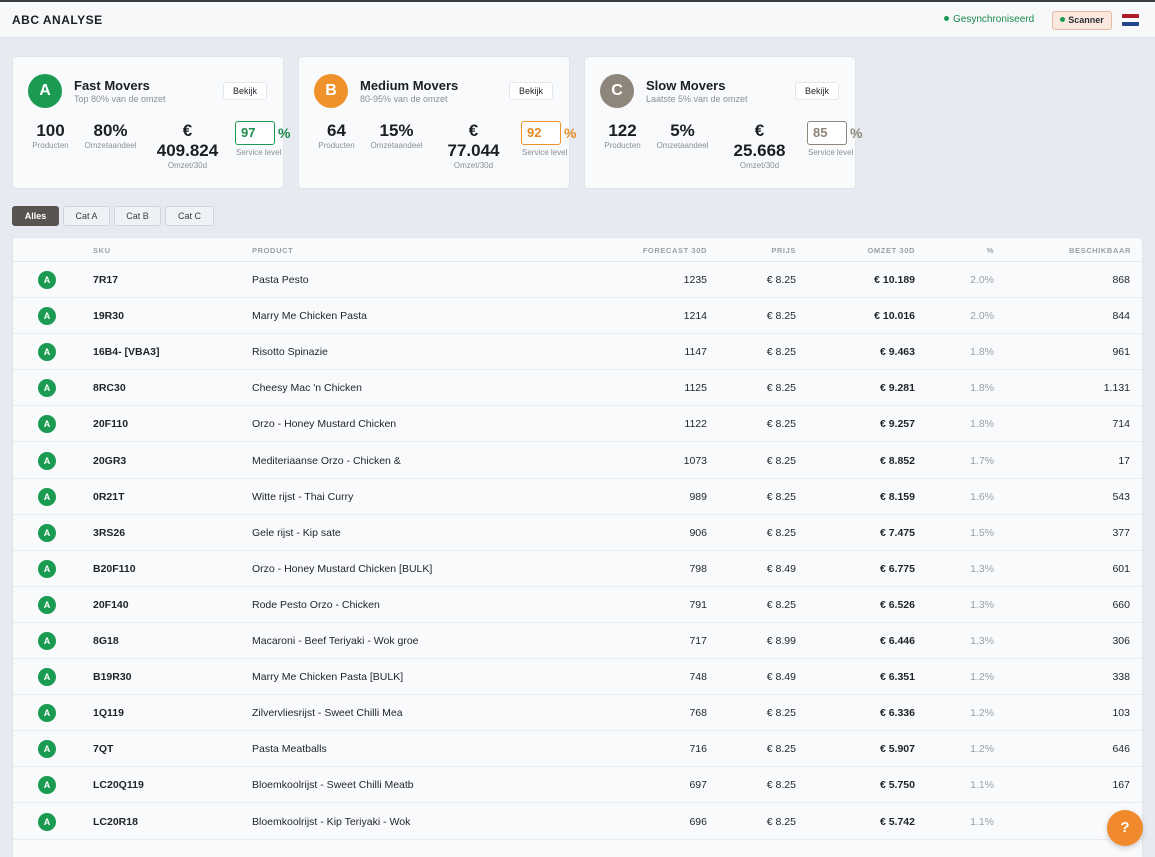  What do you see at coordinates (110, 130) in the screenshot?
I see `share-value: 80%` at bounding box center [110, 130].